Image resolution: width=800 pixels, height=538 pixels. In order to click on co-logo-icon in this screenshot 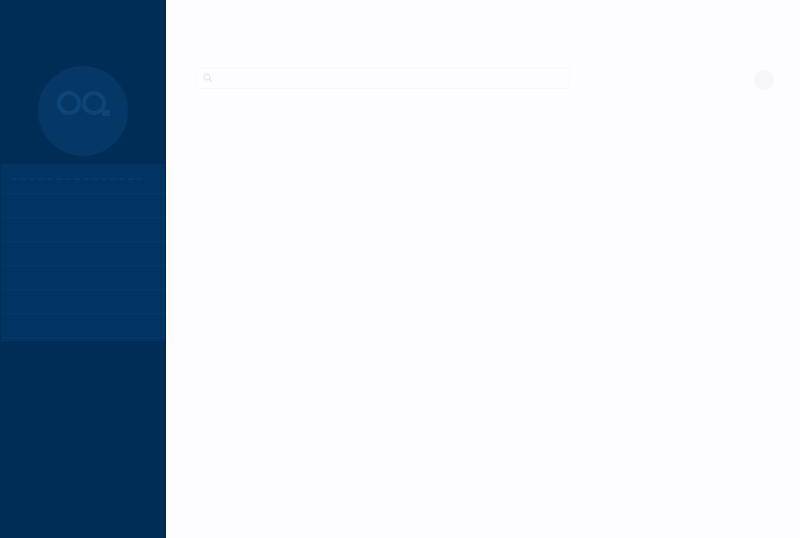, I will do `click(83, 103)`.